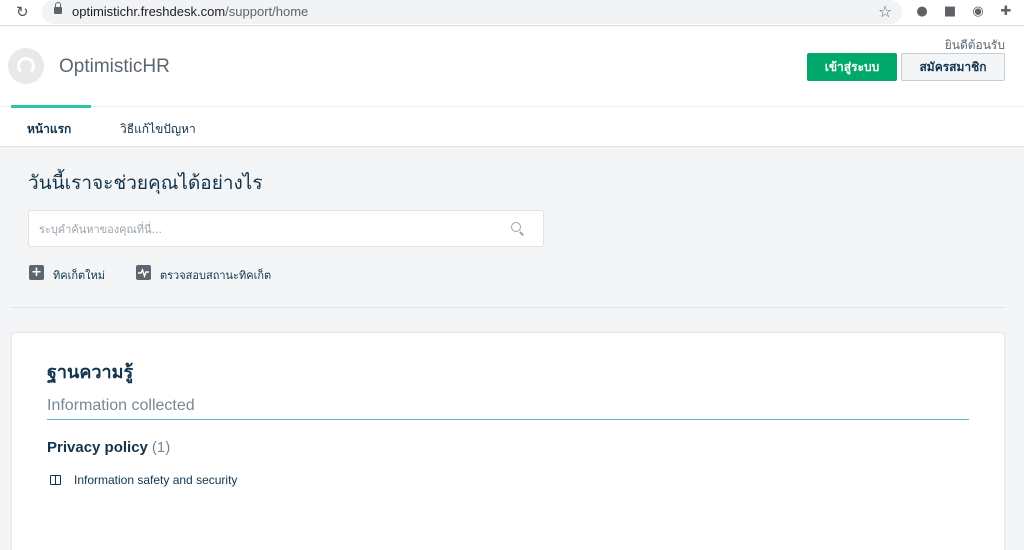 The image size is (1024, 550). I want to click on category-underline, so click(508, 419).